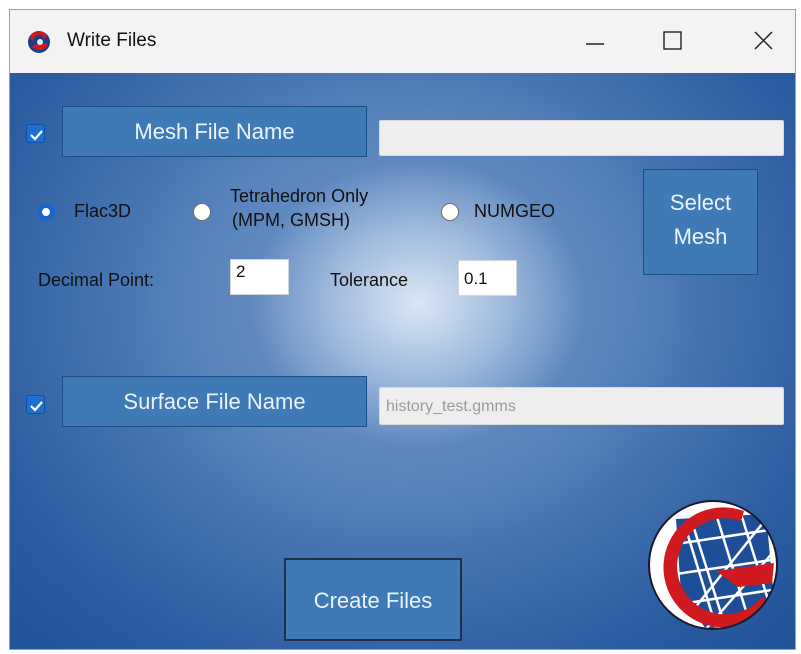  What do you see at coordinates (581, 138) in the screenshot?
I see `mesh-filename-input` at bounding box center [581, 138].